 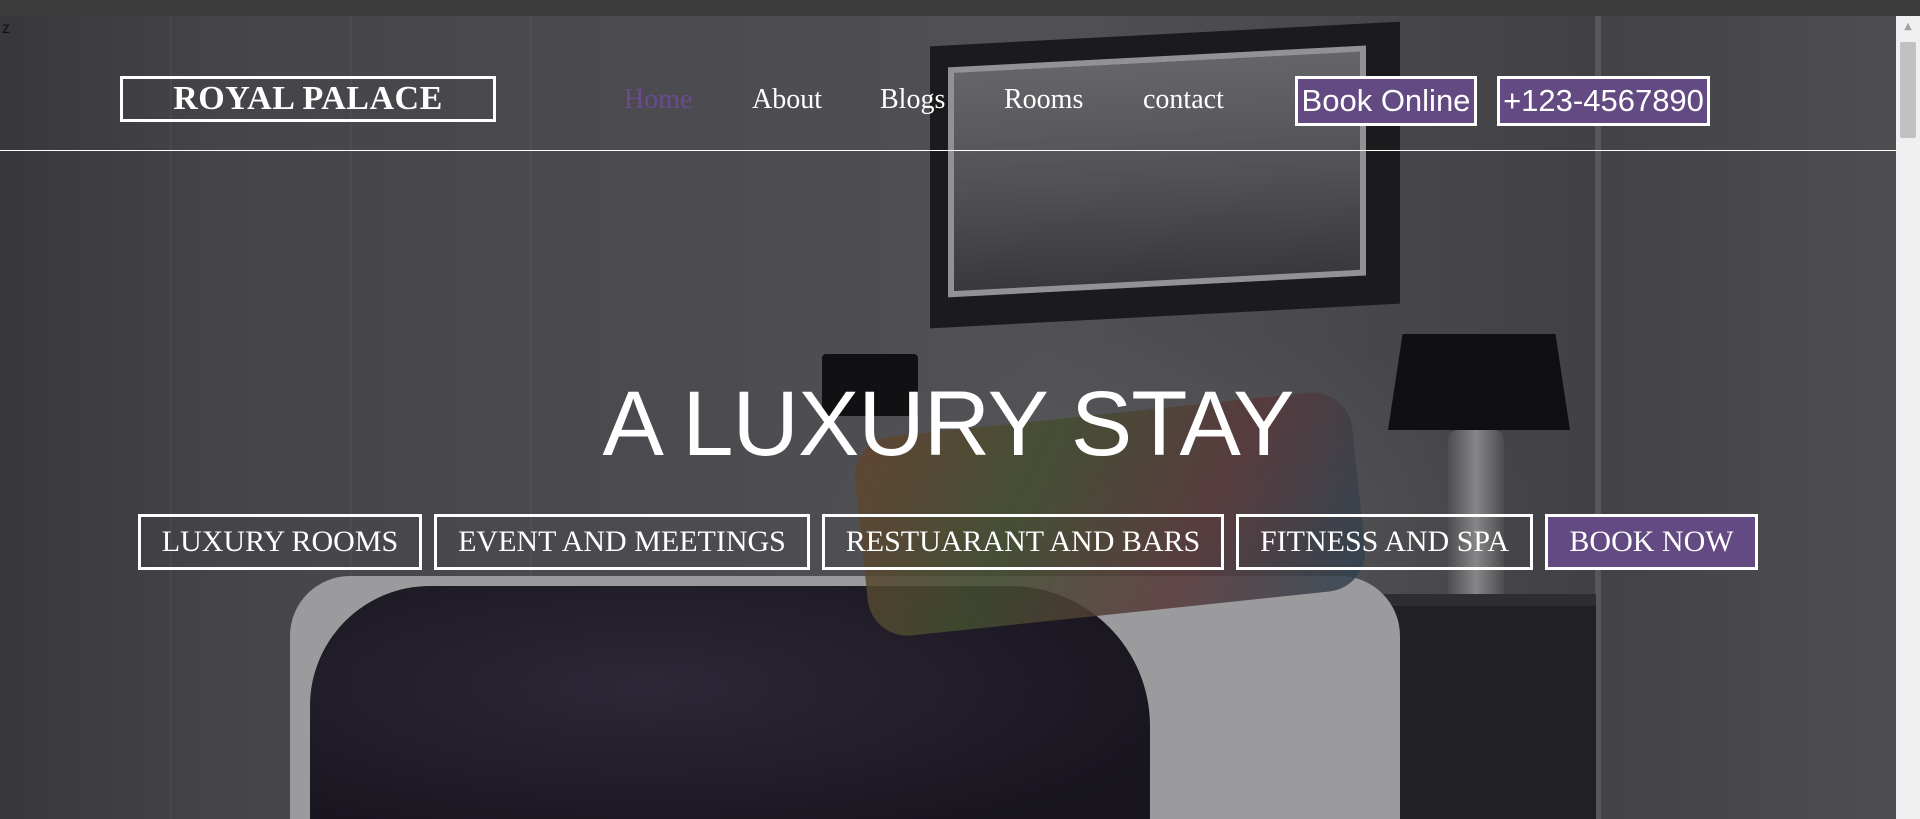 I want to click on site-logo: ROYAL PALACE, so click(x=308, y=99).